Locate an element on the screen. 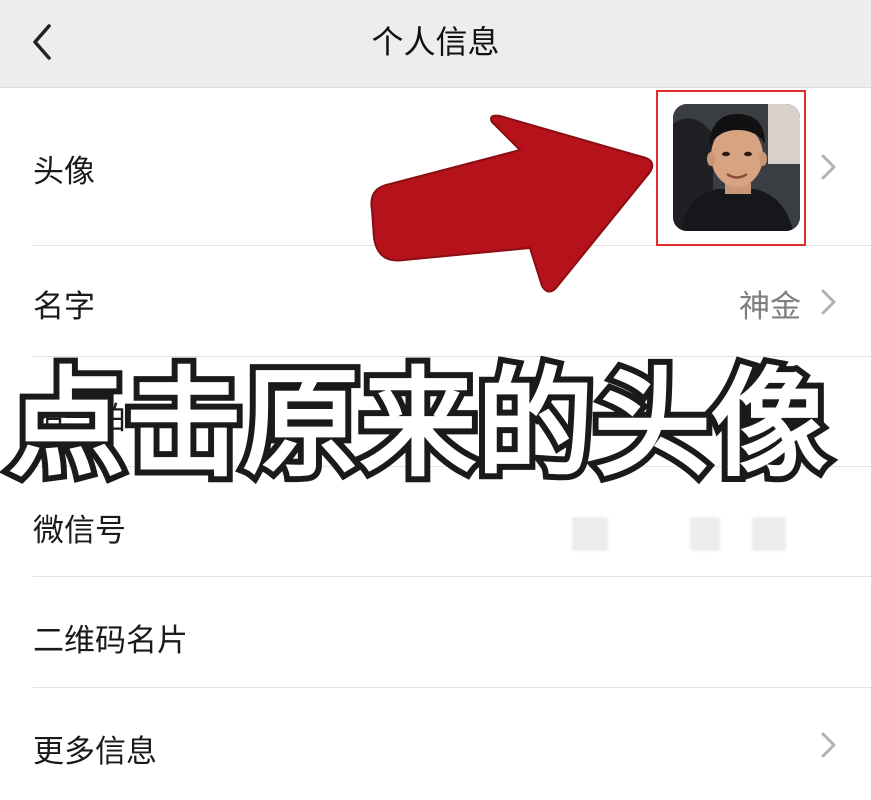 This screenshot has height=800, width=871. qr-label: 二维码名片 is located at coordinates (110, 641).